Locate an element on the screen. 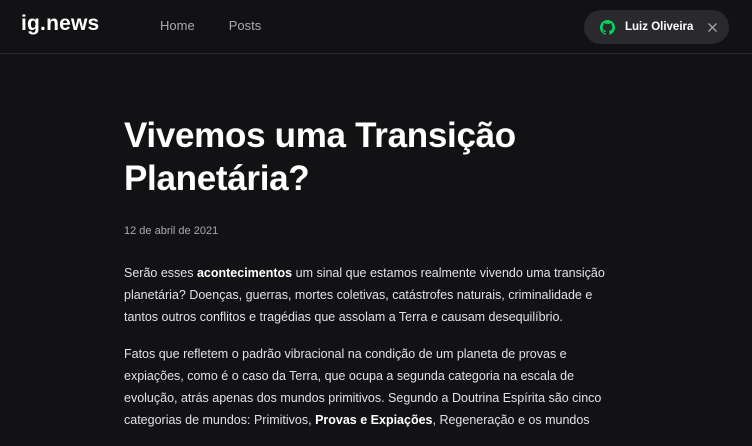 The height and width of the screenshot is (446, 752). nav-posts: Posts is located at coordinates (245, 26).